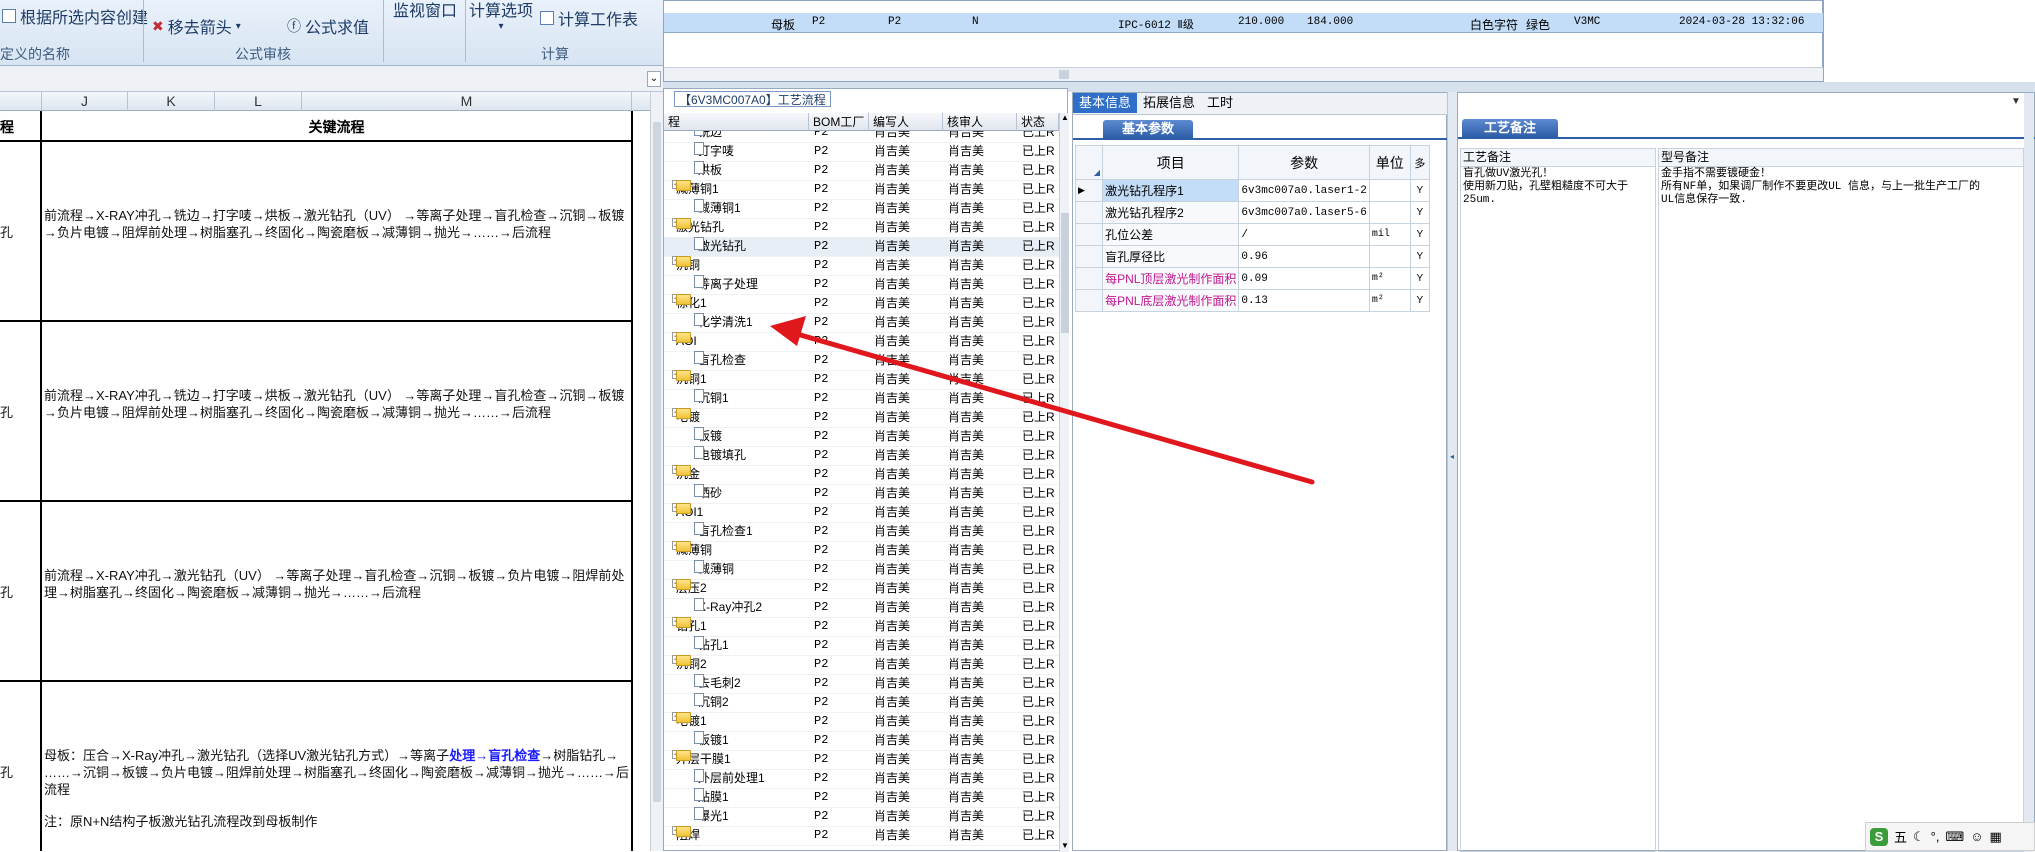 The image size is (2035, 852). I want to click on tree-group-row: −AOI1P2肖吉美肖吉美已上R, so click(861, 513).